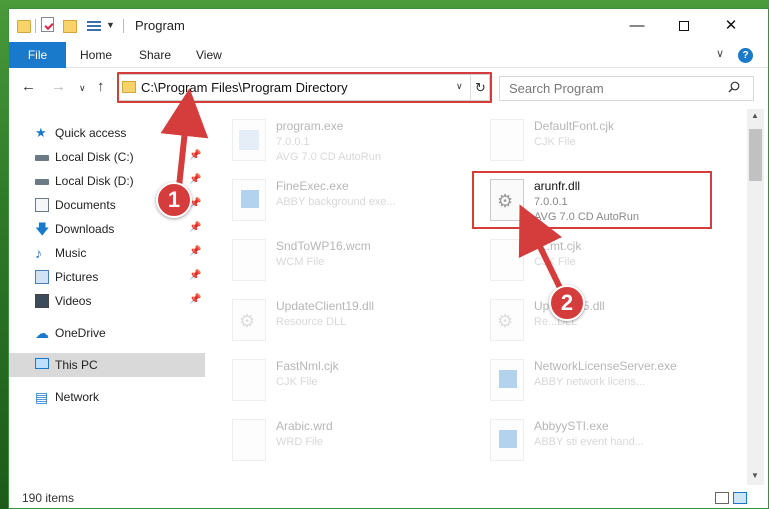  Describe the element at coordinates (310, 126) in the screenshot. I see `file-name: program.exe` at that location.